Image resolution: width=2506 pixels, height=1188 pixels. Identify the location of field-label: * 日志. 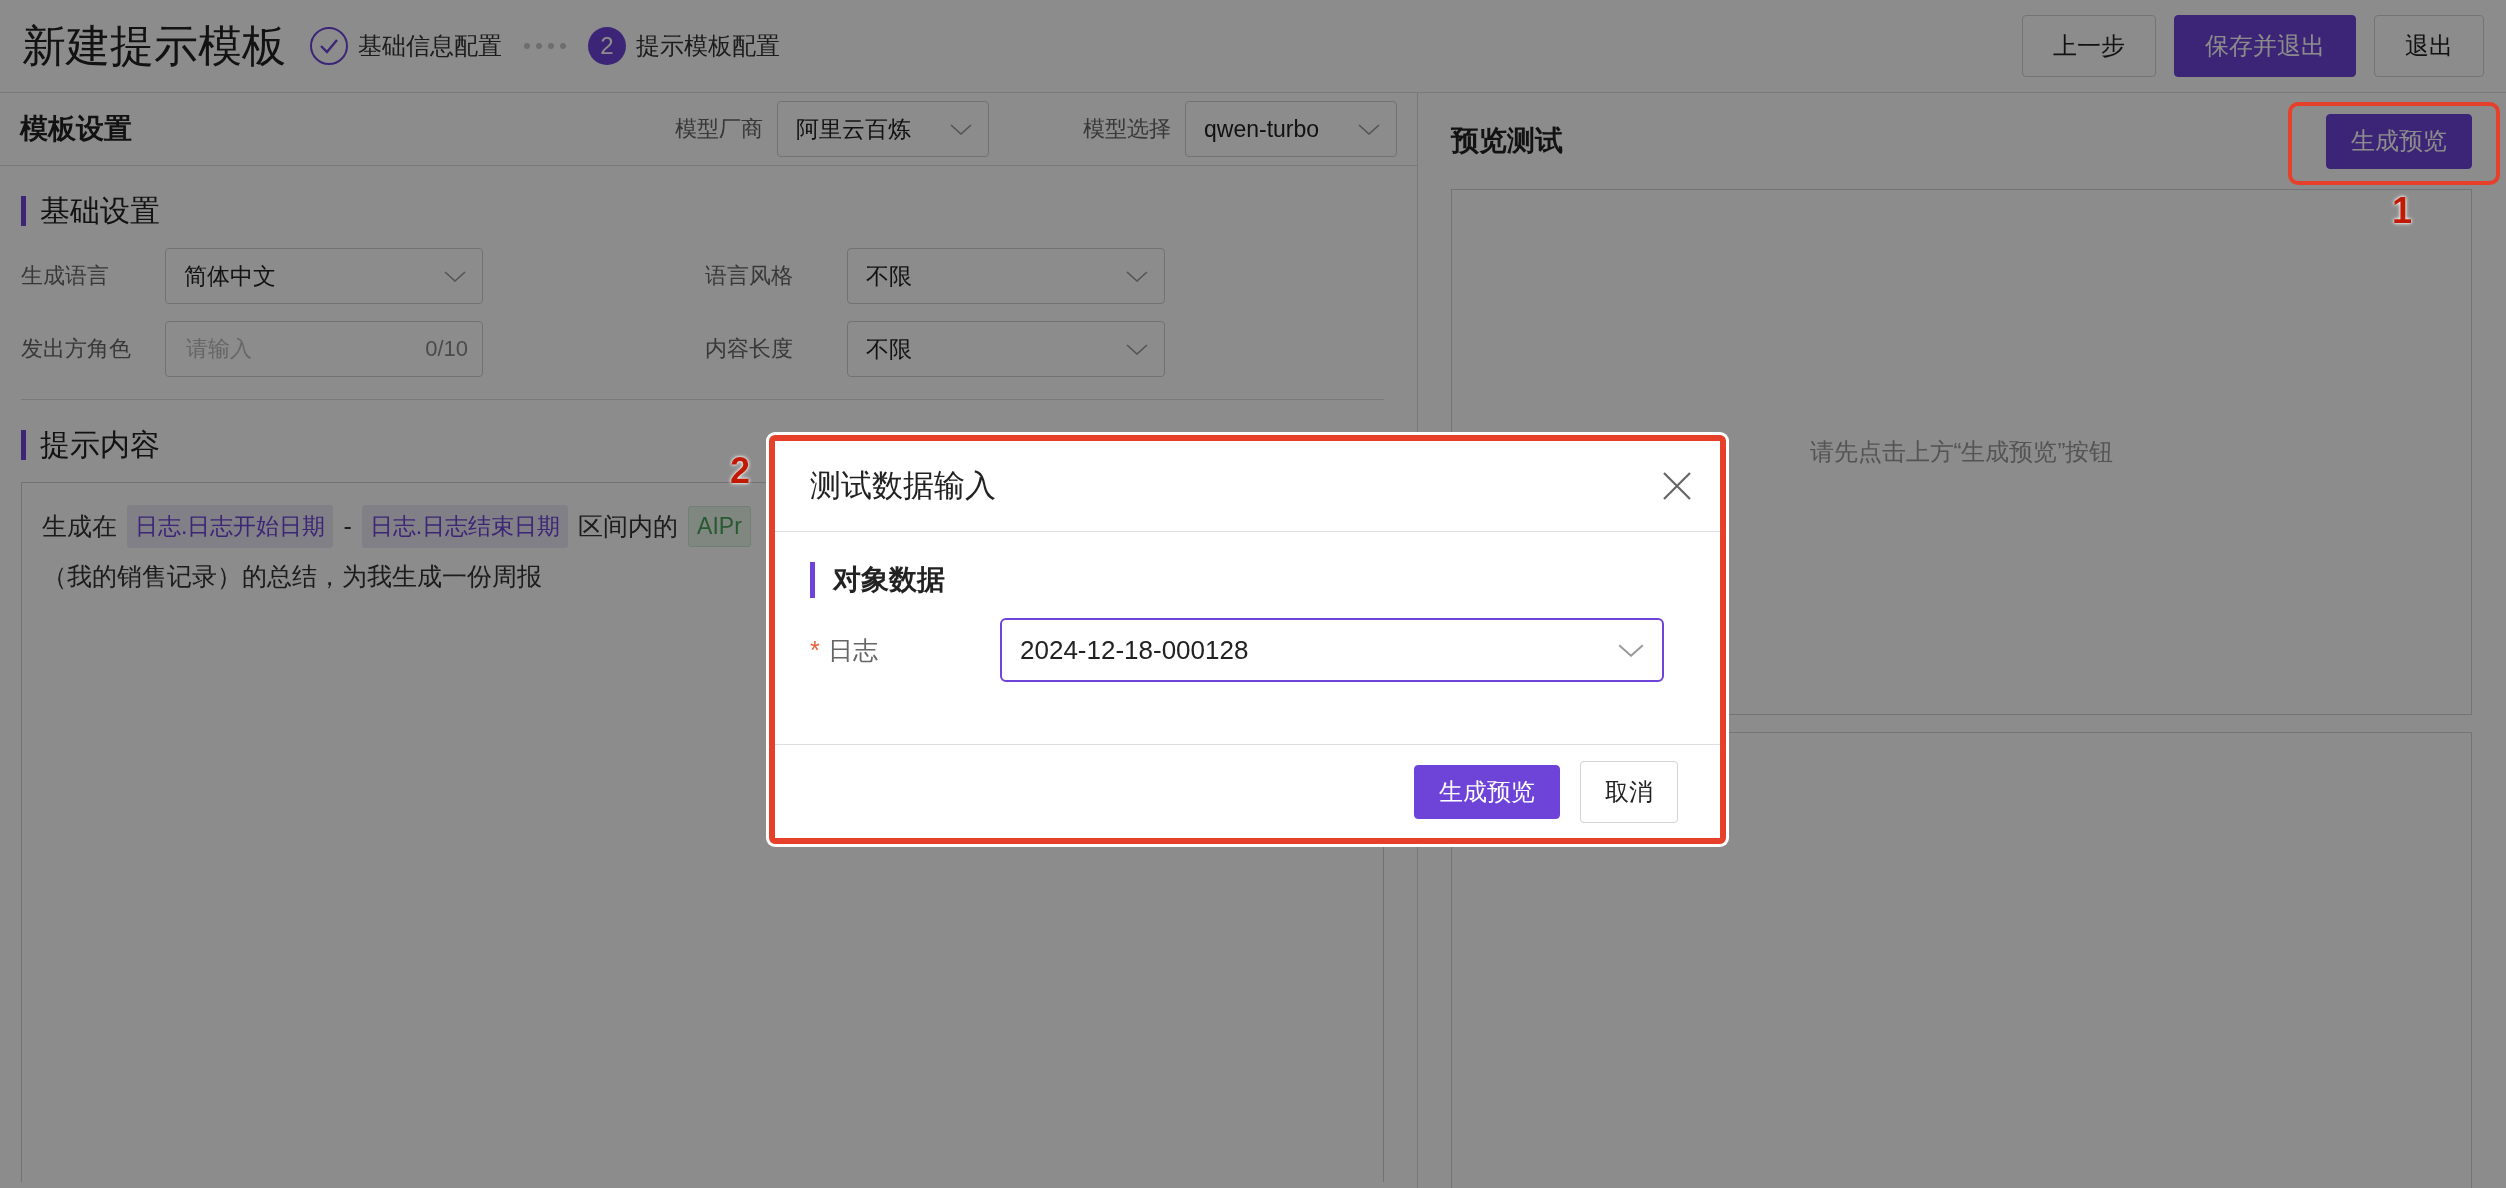
(844, 650).